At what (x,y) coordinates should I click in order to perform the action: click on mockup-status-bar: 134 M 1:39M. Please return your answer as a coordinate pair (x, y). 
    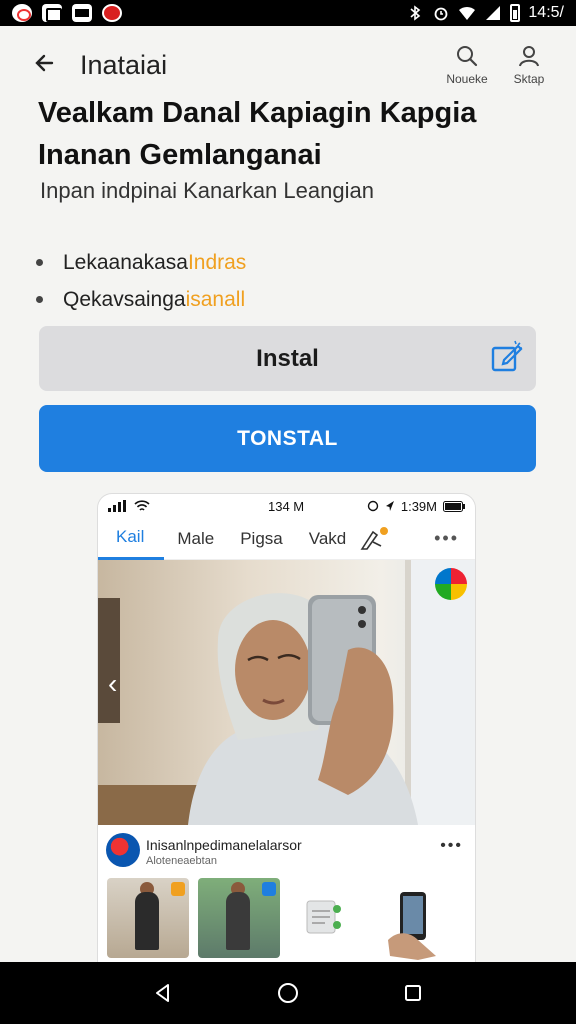
    Looking at the image, I should click on (286, 506).